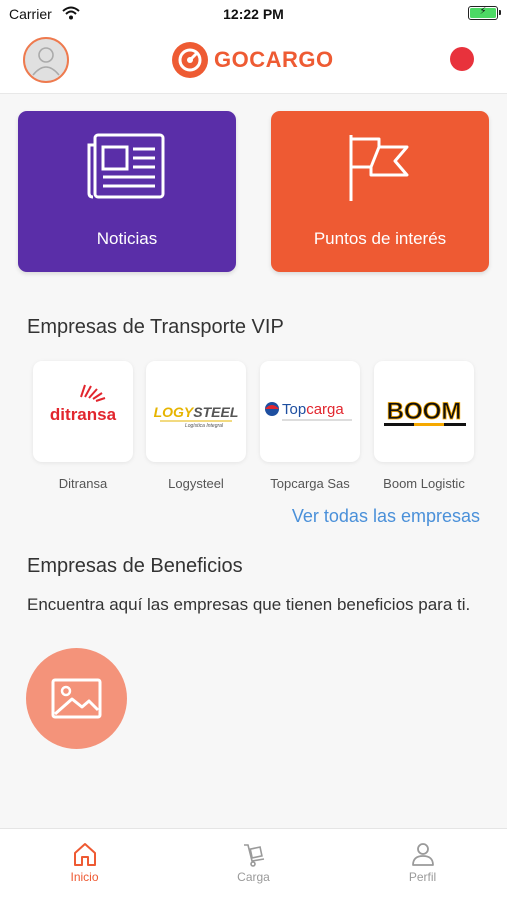  I want to click on logo-mark-icon, so click(190, 60).